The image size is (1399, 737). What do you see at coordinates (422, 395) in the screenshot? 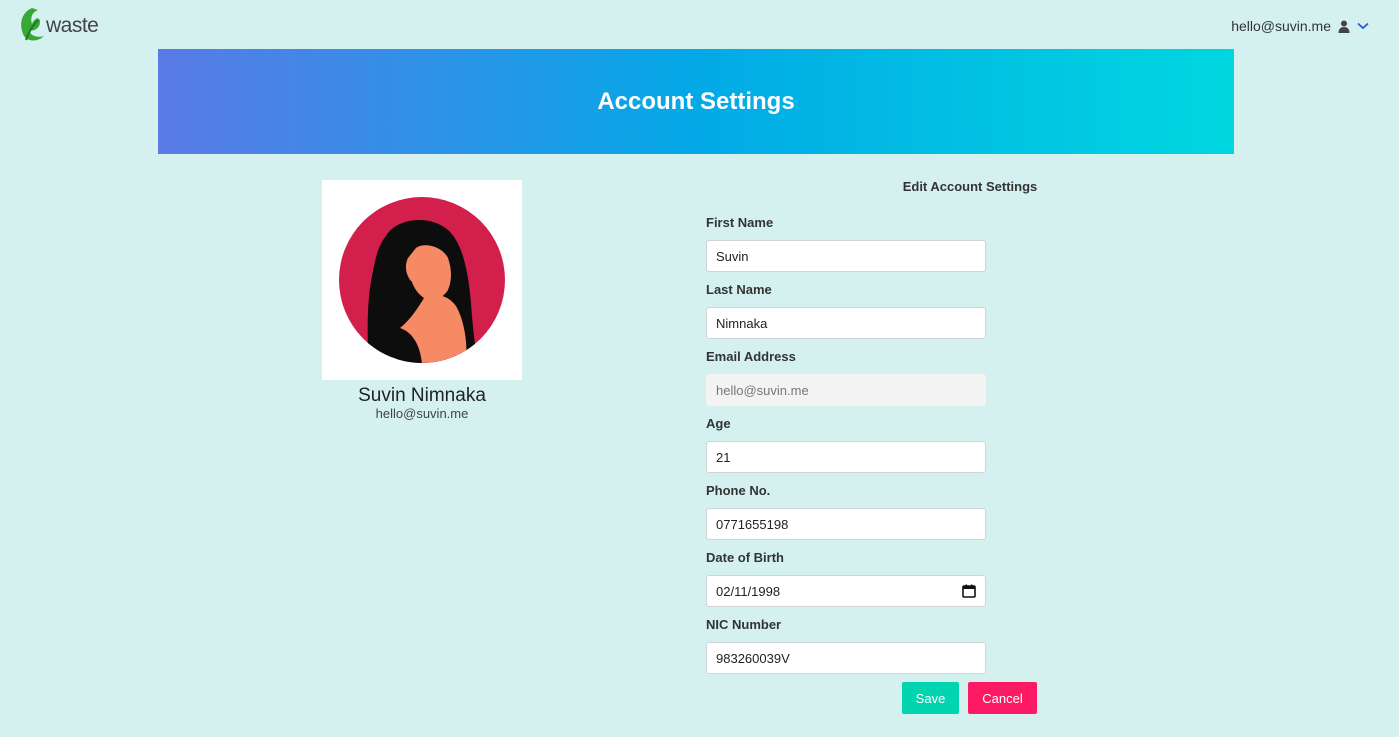
I see `profile-name: Suvin Nimnaka` at bounding box center [422, 395].